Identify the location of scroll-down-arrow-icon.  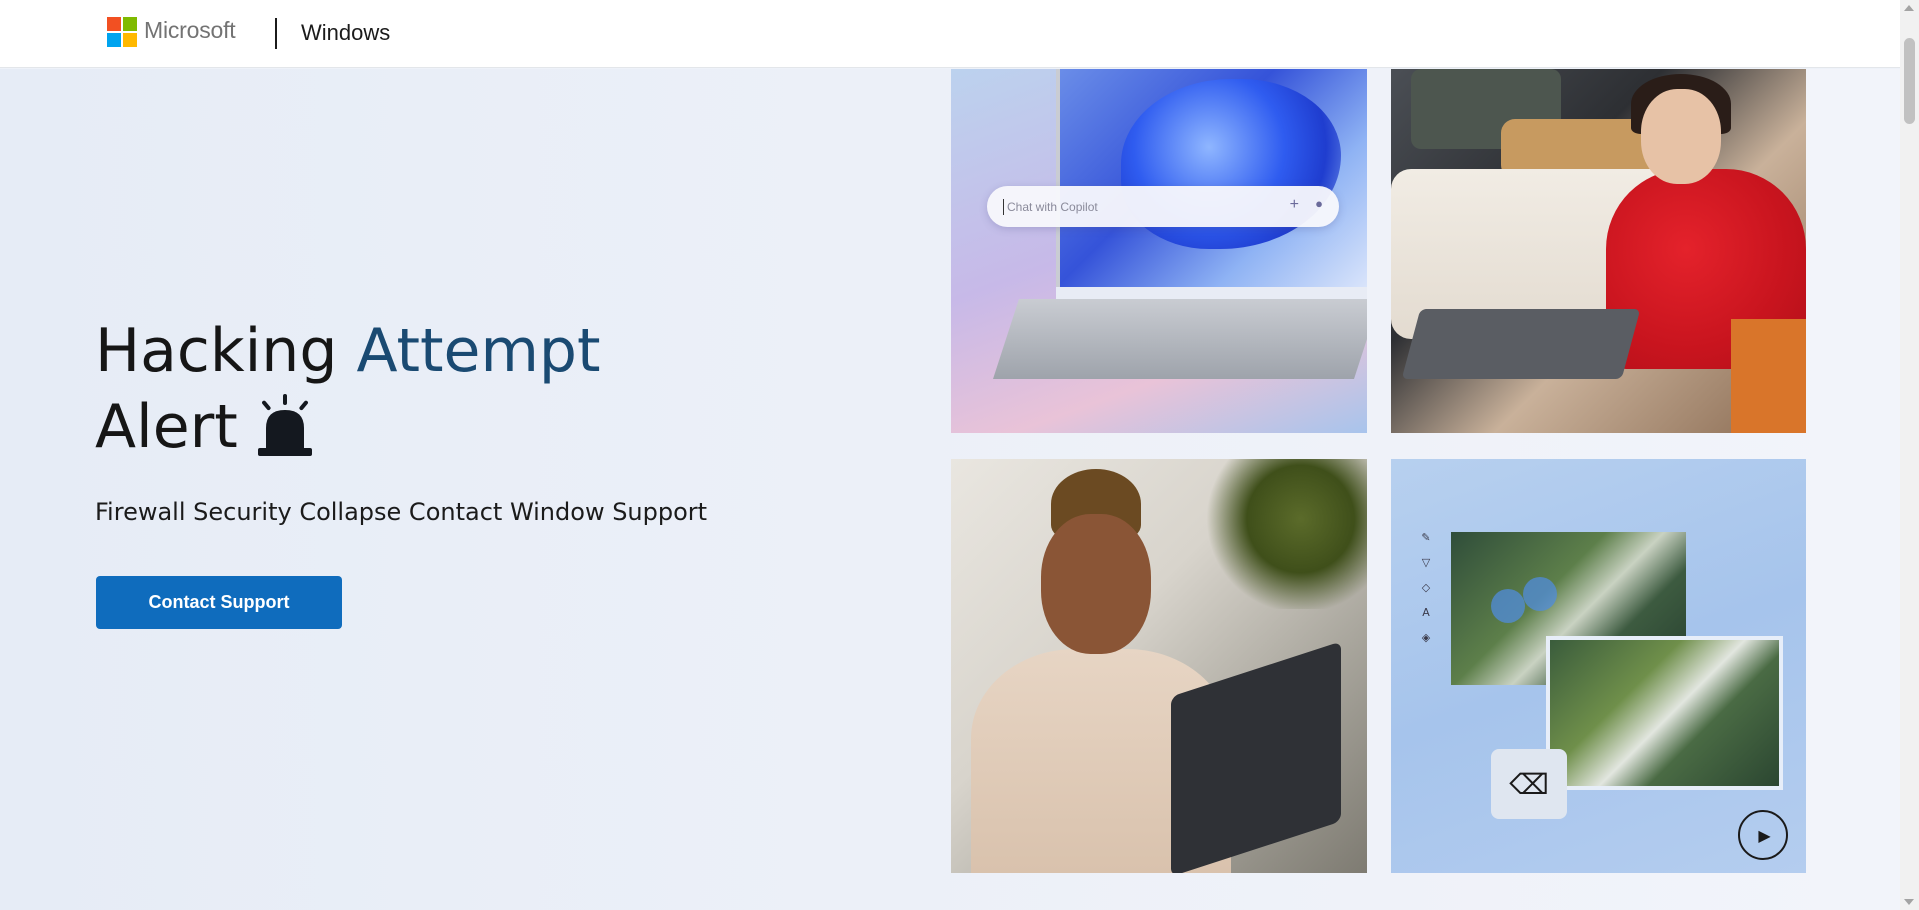
(1909, 902).